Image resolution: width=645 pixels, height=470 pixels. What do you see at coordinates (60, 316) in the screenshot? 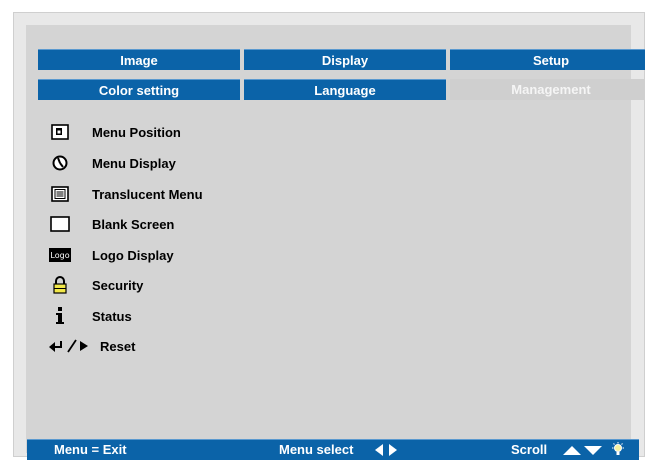
I see `info-icon` at bounding box center [60, 316].